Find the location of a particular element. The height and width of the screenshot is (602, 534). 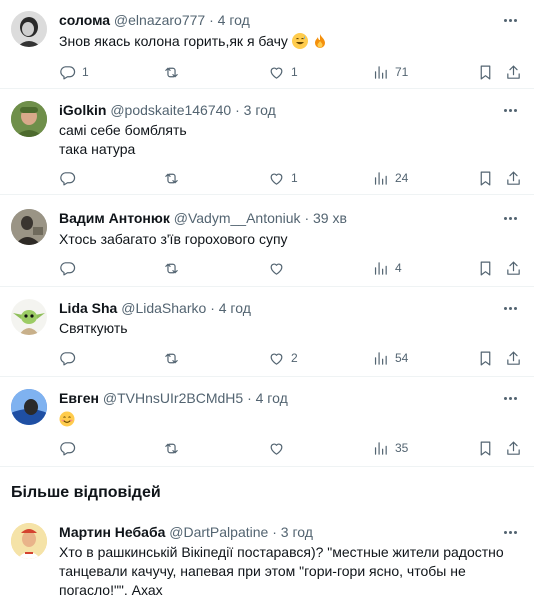

like-button: 2 is located at coordinates (283, 358).